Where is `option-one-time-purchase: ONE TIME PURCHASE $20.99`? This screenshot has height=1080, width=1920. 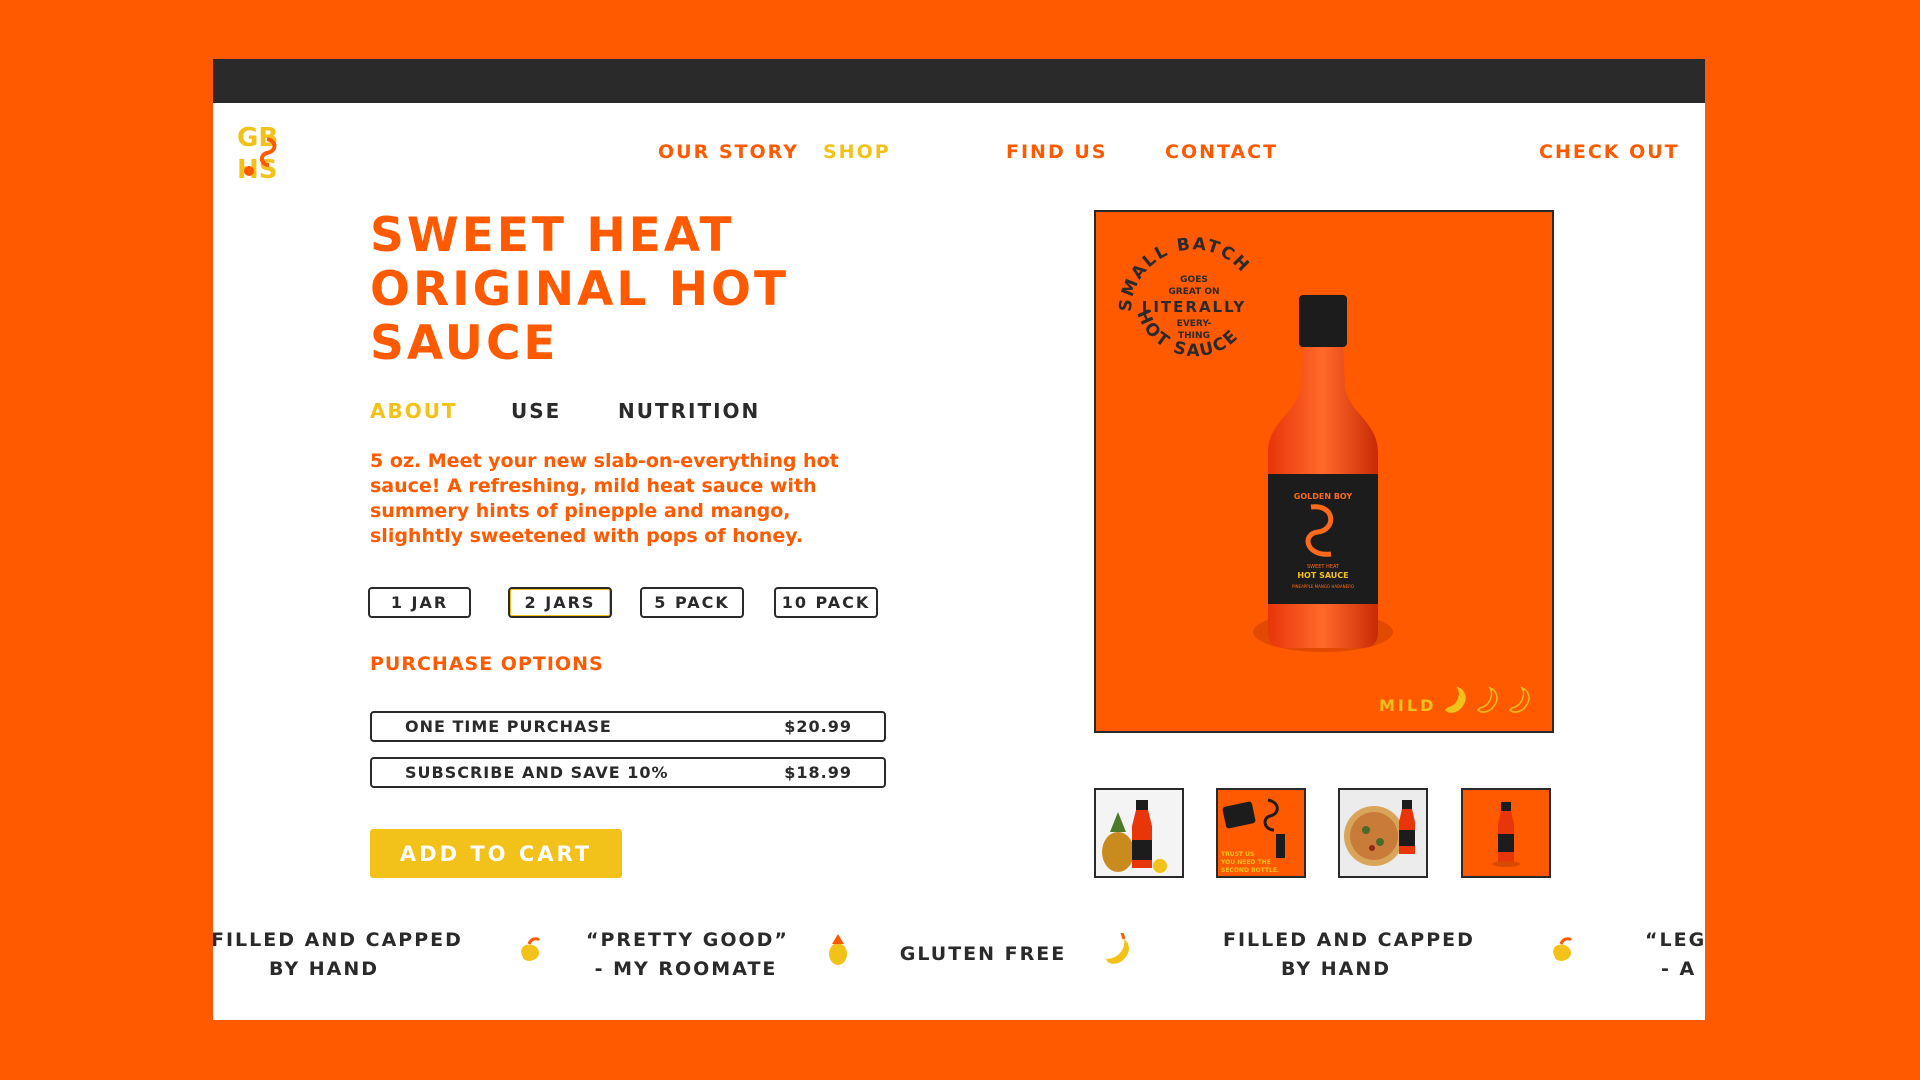 option-one-time-purchase: ONE TIME PURCHASE $20.99 is located at coordinates (628, 726).